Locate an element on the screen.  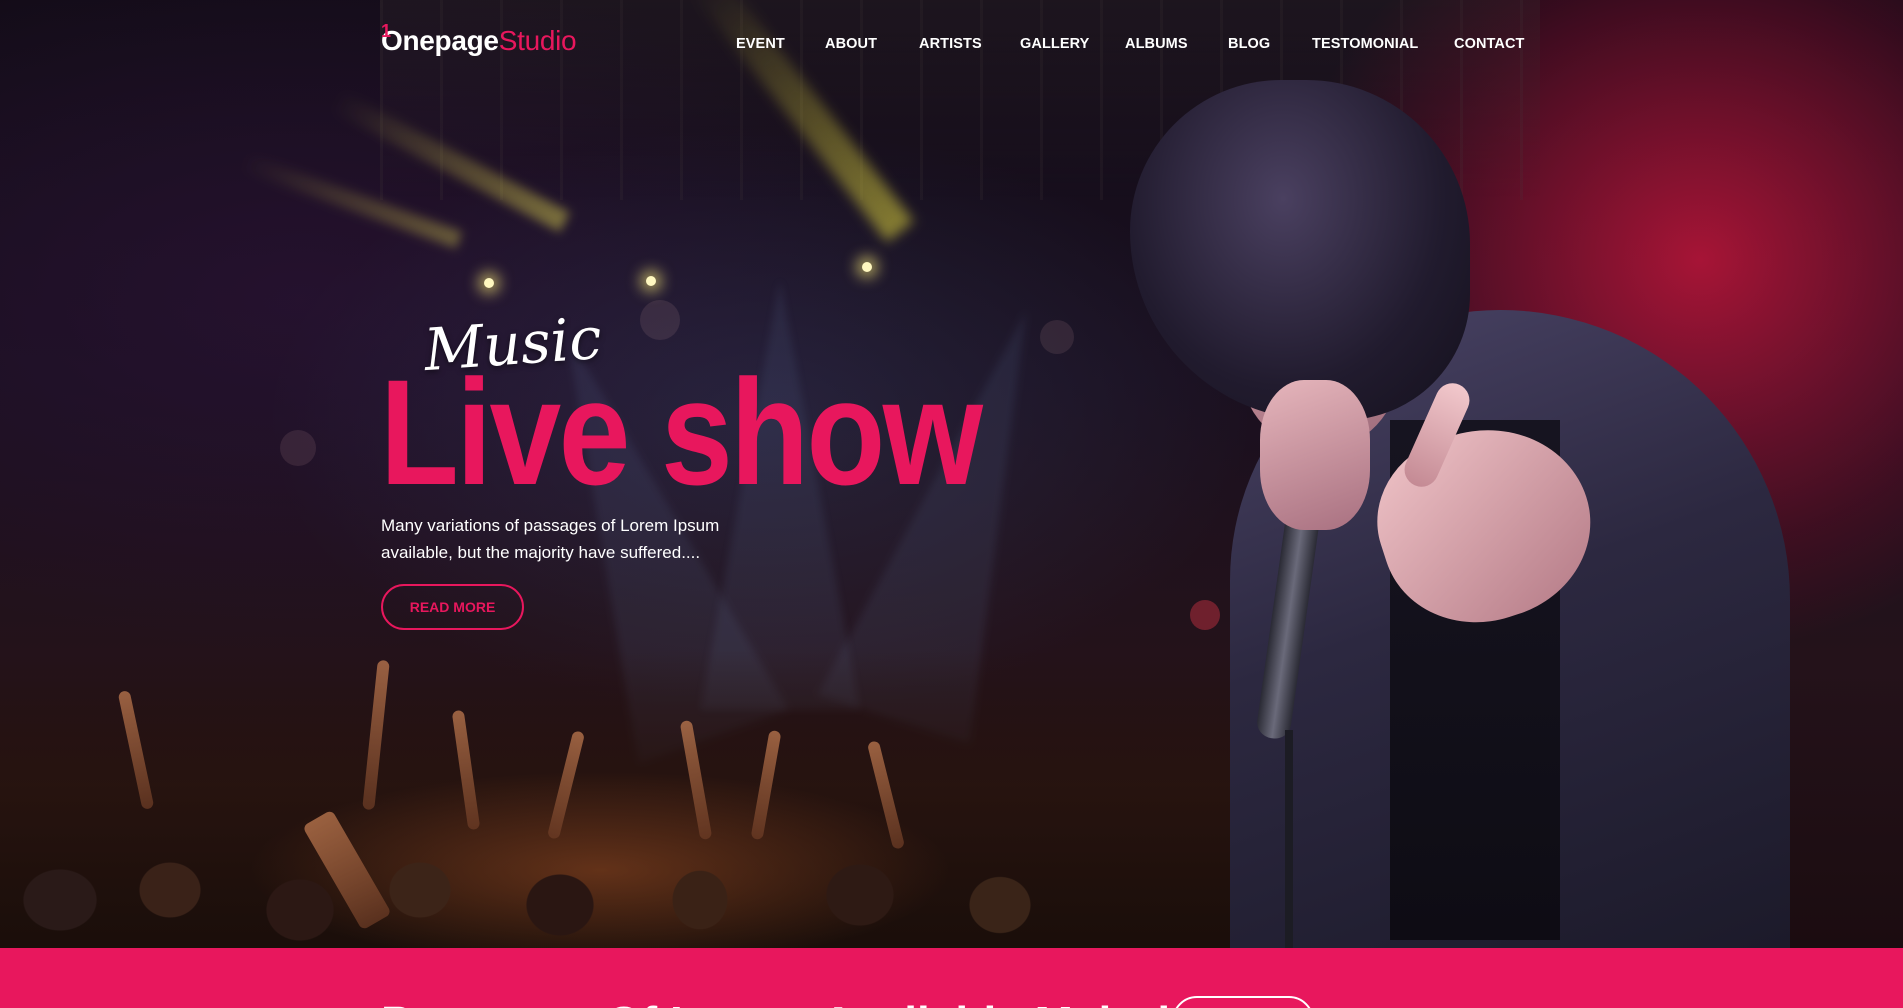
singer-hair is located at coordinates (1300, 250).